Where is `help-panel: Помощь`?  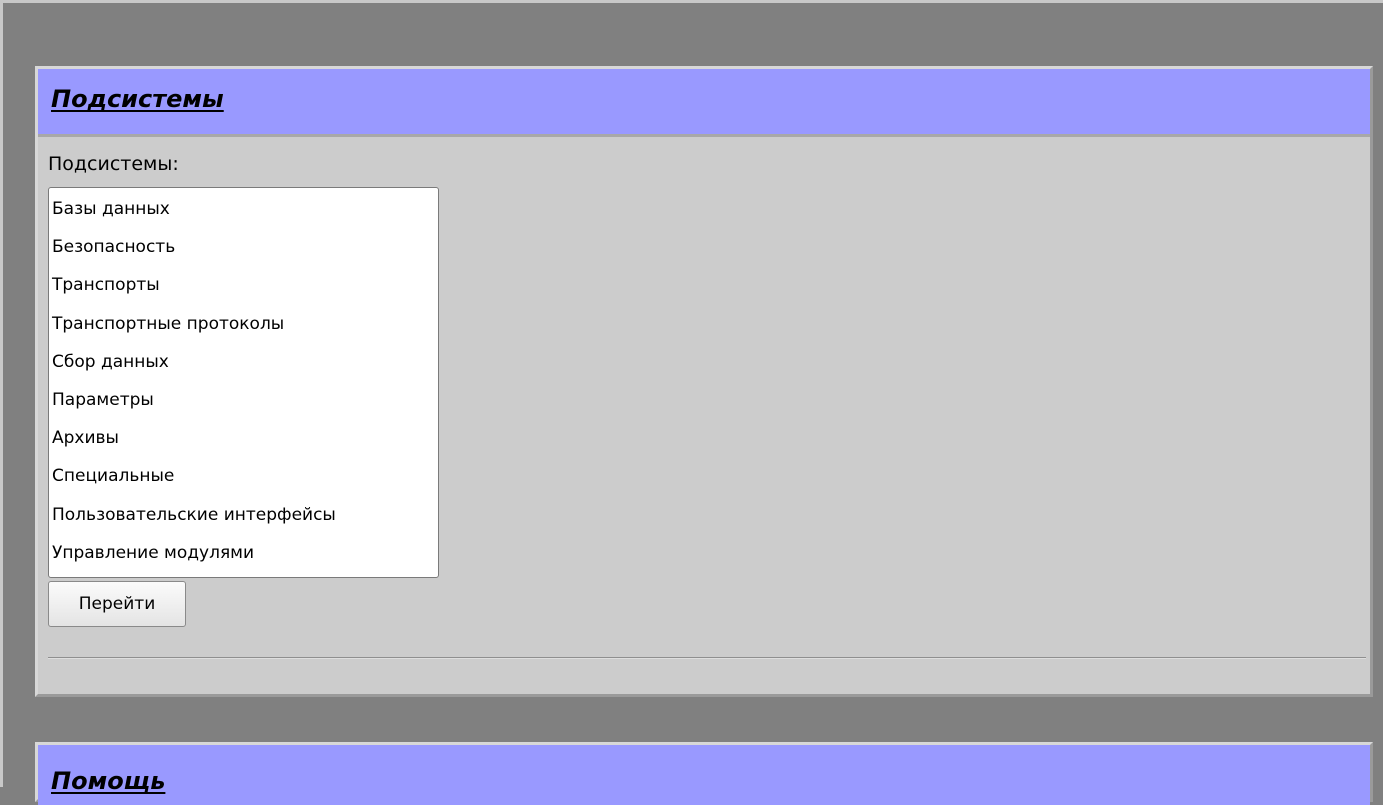 help-panel: Помощь is located at coordinates (704, 773).